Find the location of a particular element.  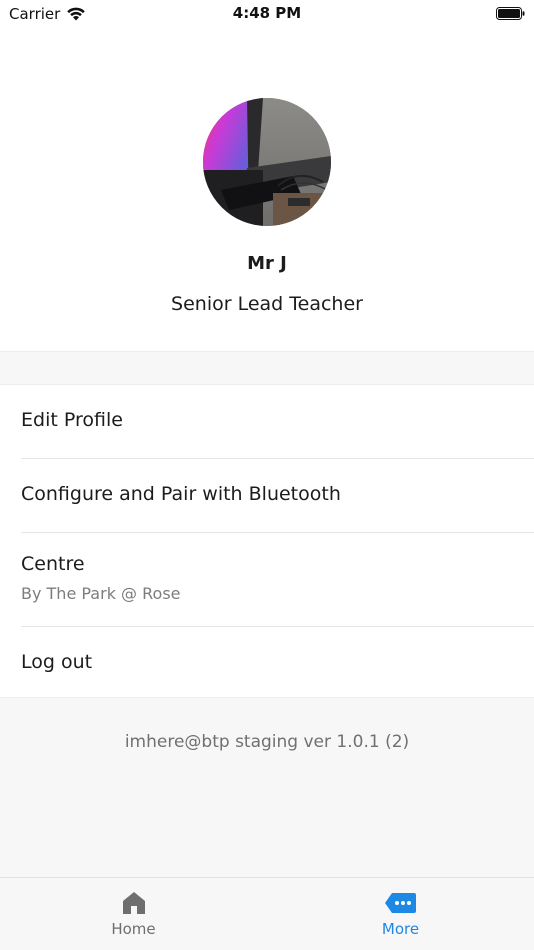

avatar-photo is located at coordinates (267, 162).